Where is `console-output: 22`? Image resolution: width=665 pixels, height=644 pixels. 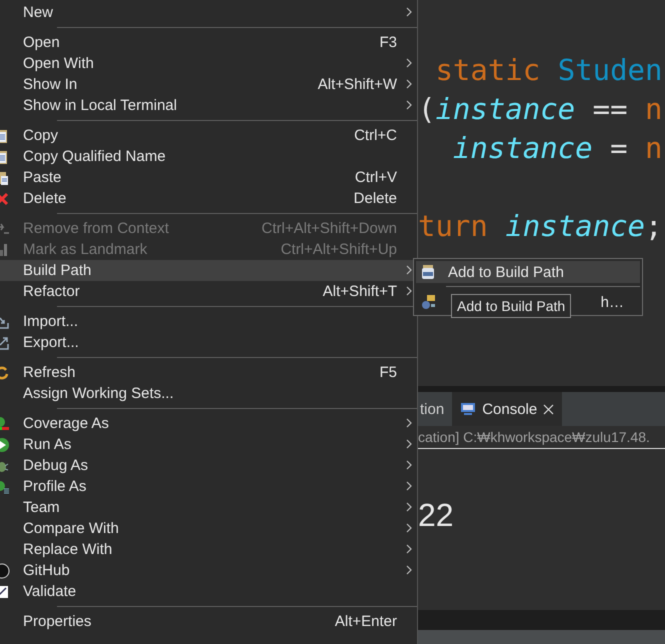 console-output: 22 is located at coordinates (436, 515).